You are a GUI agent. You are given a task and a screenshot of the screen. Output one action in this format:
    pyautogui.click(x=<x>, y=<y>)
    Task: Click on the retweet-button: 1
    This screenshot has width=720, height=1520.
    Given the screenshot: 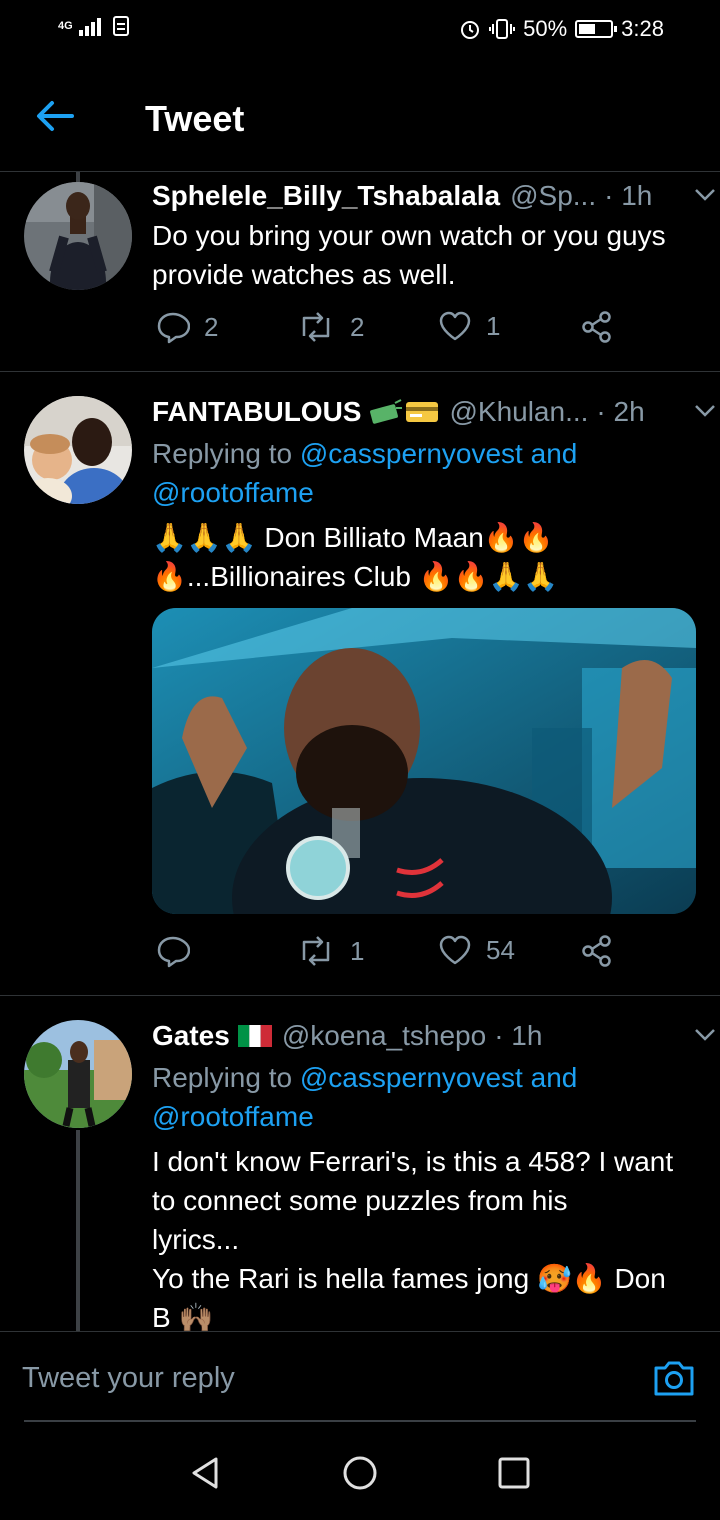 What is the action you would take?
    pyautogui.click(x=330, y=951)
    